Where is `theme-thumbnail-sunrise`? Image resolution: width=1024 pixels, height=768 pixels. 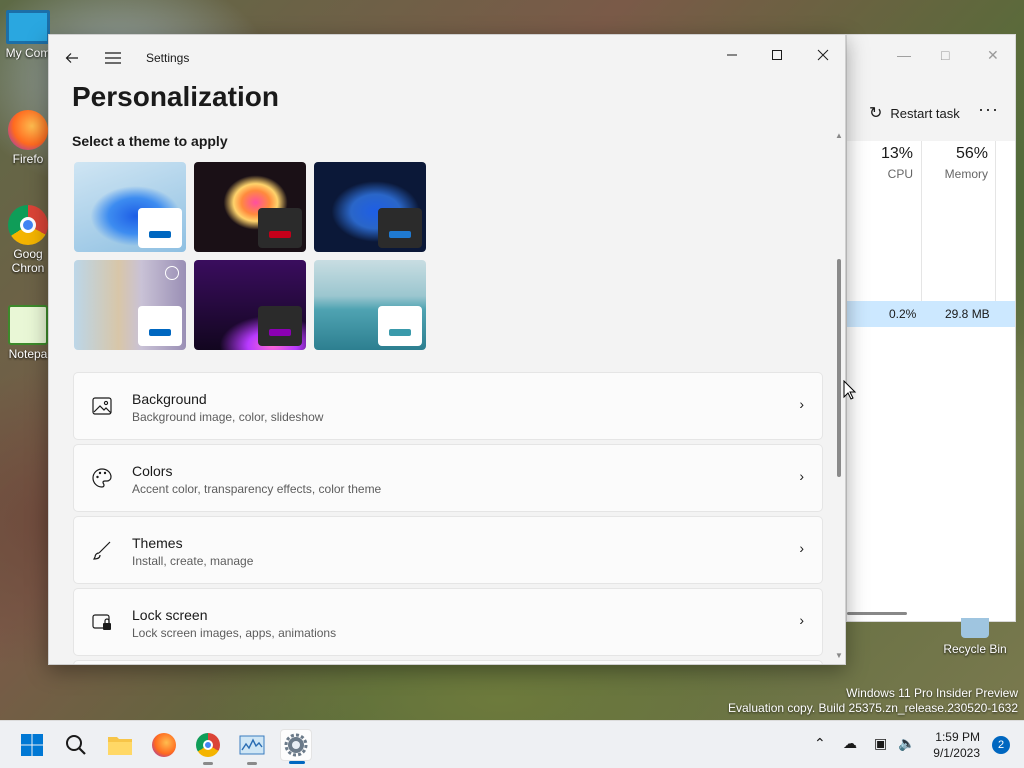
theme-thumbnail-sunrise is located at coordinates (250, 305).